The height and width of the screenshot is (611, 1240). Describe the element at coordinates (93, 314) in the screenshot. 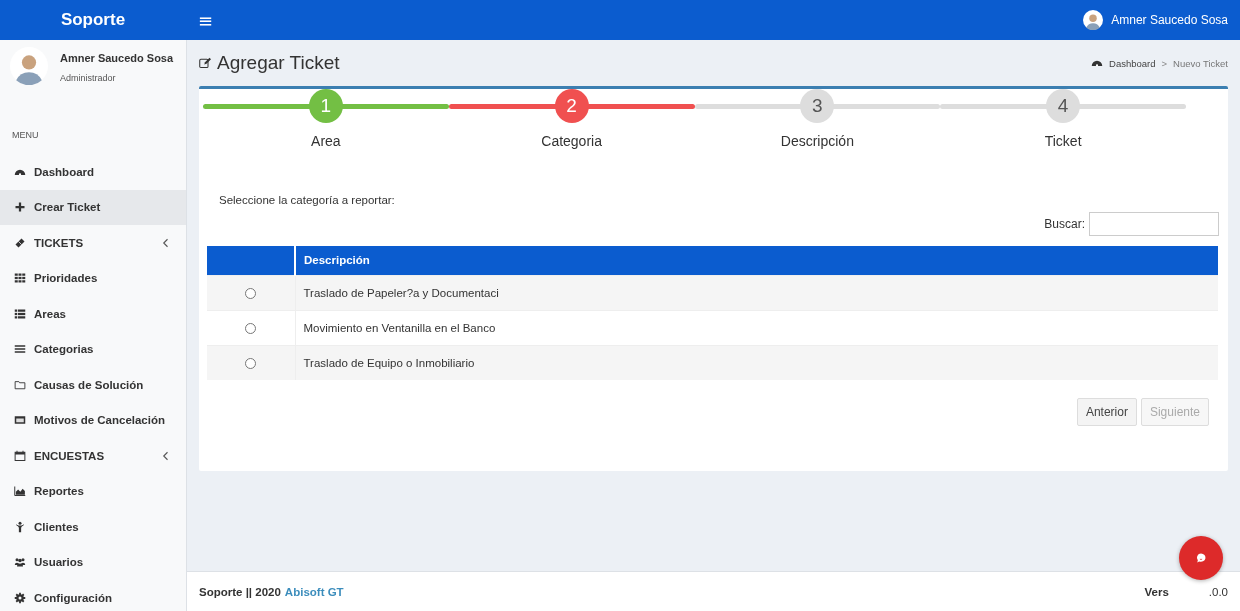

I see `sidebar-item: Areas` at that location.